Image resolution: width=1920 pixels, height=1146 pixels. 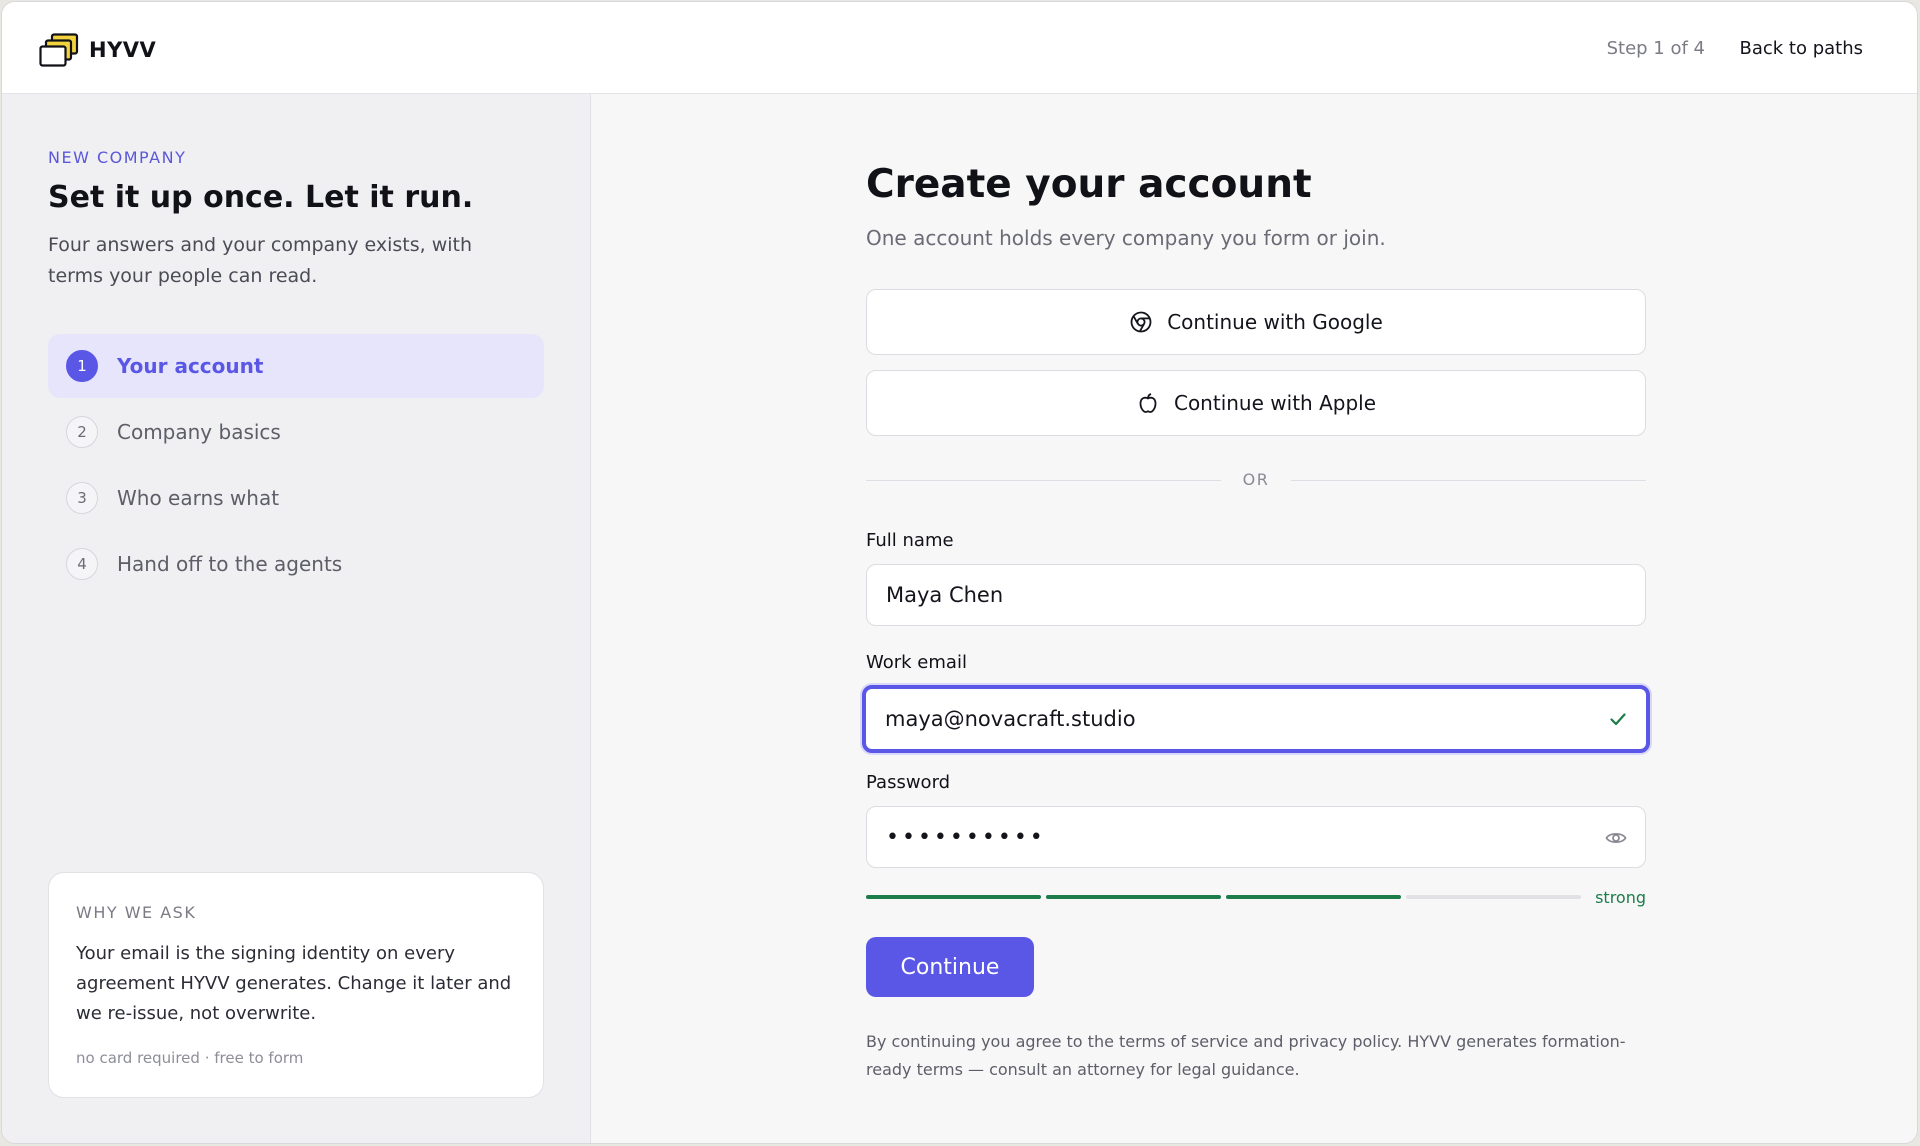 I want to click on step-indicator: Step 1 of 4, so click(x=1655, y=48).